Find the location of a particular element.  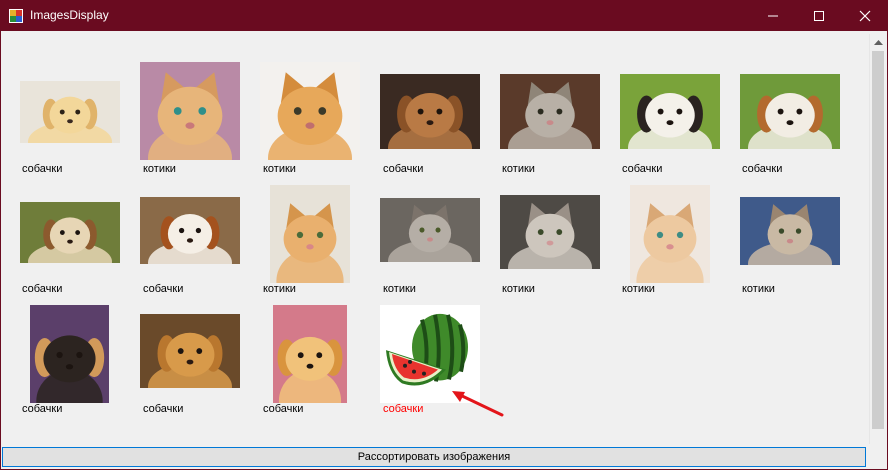

vertical-scrollbar is located at coordinates (877, 239).